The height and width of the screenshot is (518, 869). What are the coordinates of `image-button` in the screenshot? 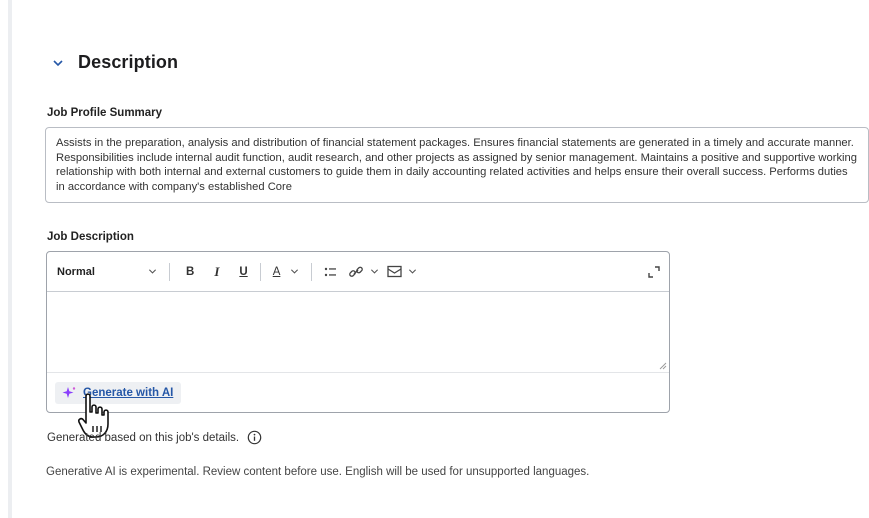 It's located at (402, 272).